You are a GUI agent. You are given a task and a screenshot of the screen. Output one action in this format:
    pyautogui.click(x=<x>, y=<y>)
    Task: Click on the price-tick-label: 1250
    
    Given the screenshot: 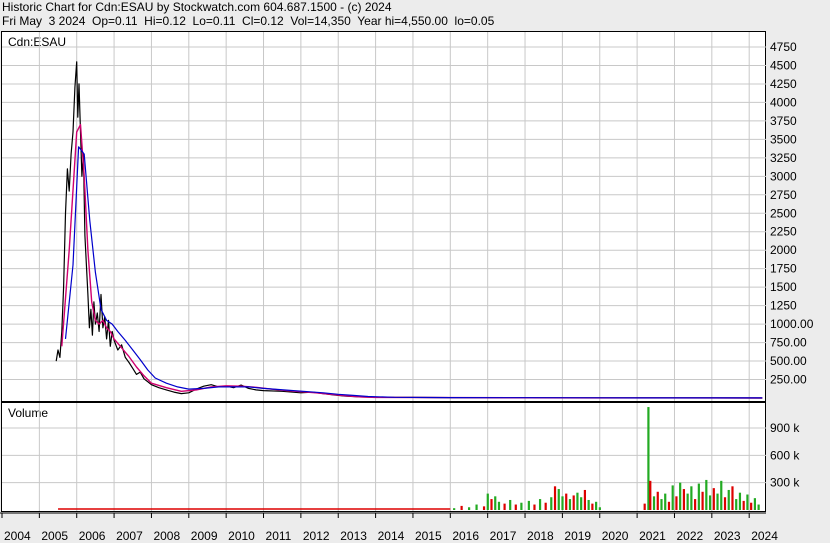 What is the action you would take?
    pyautogui.click(x=783, y=306)
    